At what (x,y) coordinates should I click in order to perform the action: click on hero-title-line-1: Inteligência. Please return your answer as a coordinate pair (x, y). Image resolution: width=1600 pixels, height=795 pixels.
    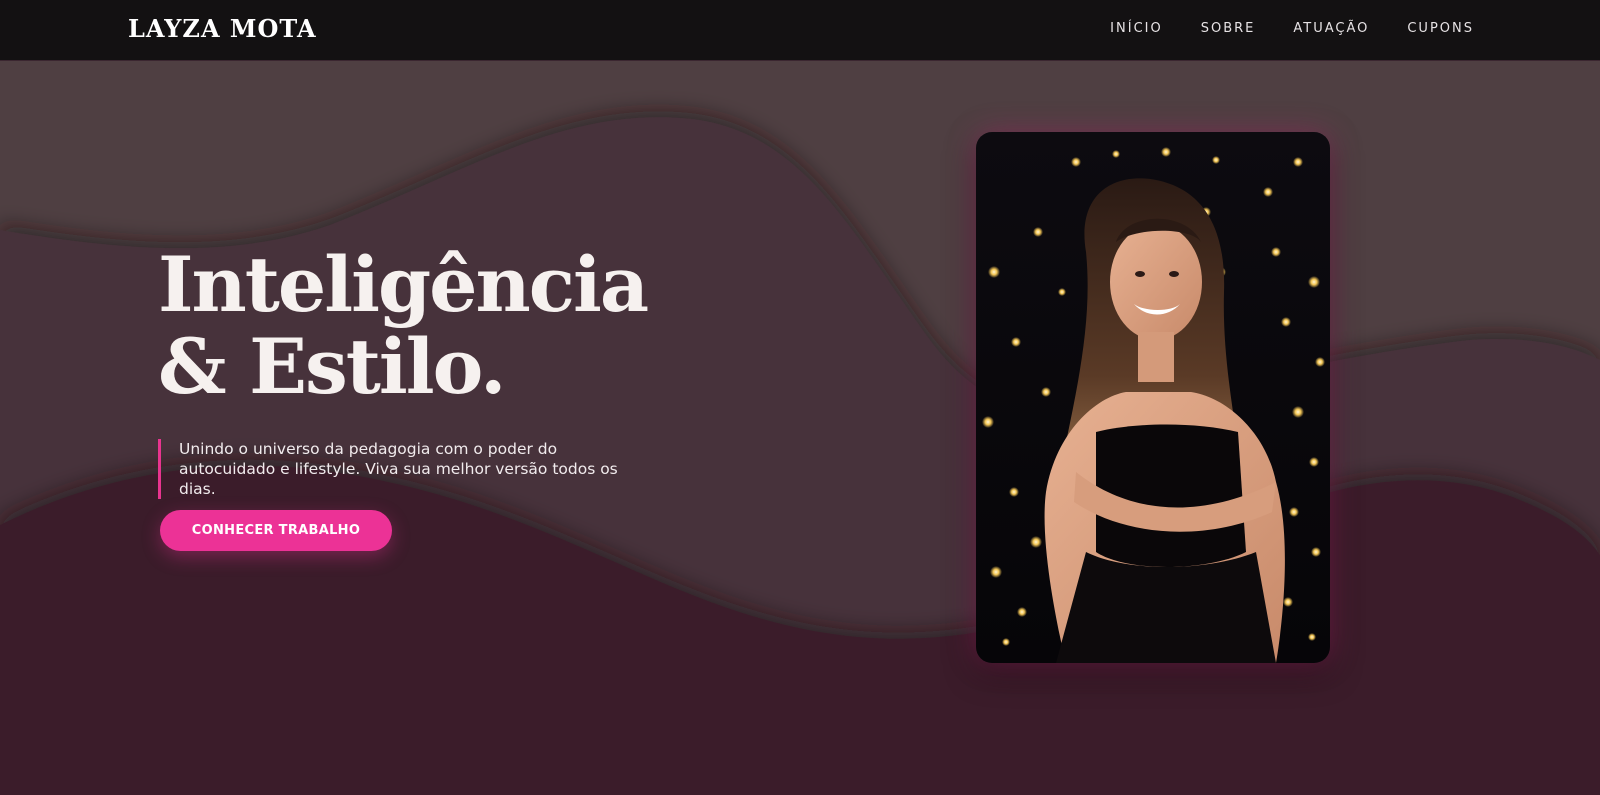
    Looking at the image, I should click on (403, 284).